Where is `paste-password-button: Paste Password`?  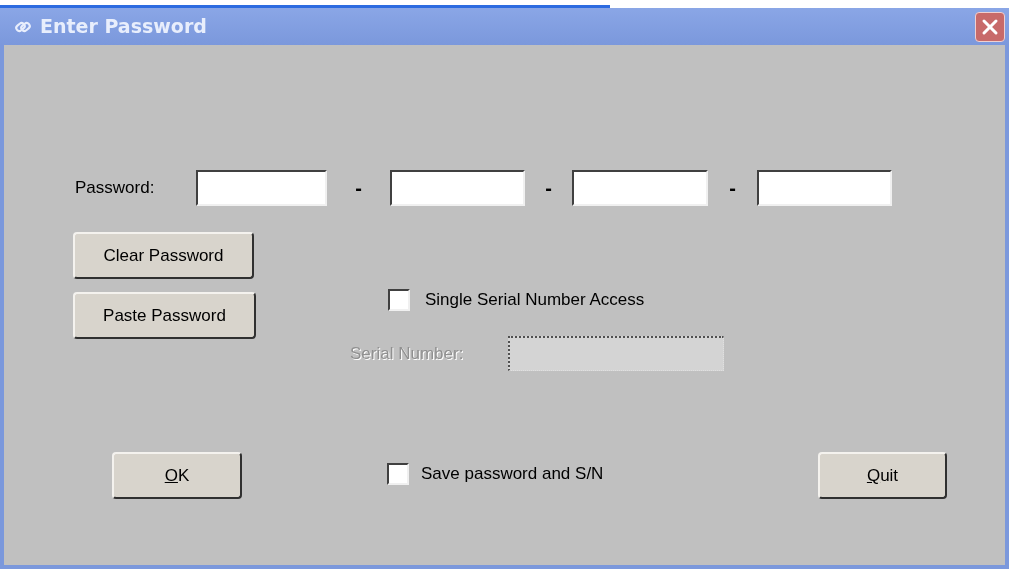 paste-password-button: Paste Password is located at coordinates (164, 315).